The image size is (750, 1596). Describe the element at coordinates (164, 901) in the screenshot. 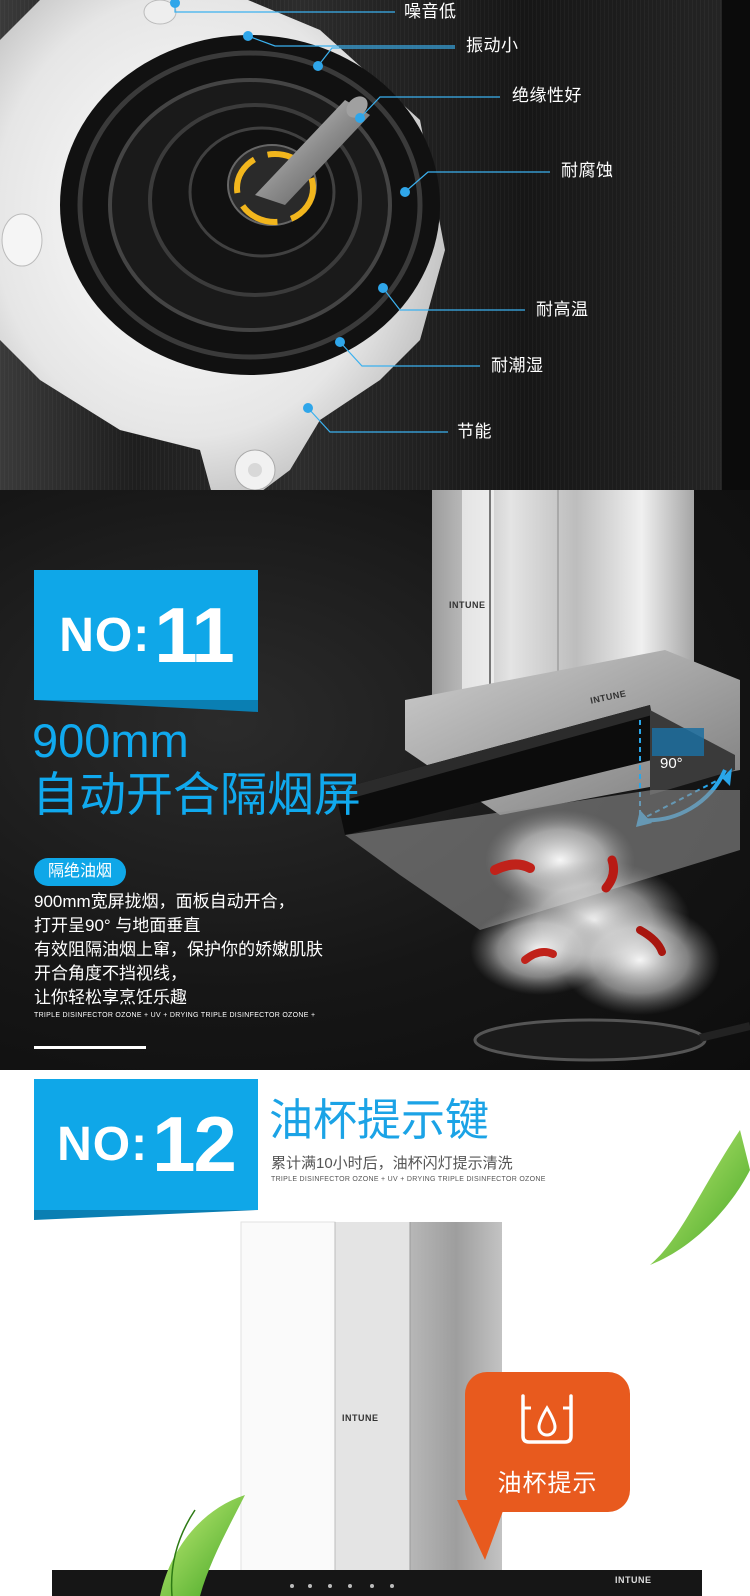

I see `feature-11-body-line1: 900mm宽屏拢烟，面板自动开合，` at that location.